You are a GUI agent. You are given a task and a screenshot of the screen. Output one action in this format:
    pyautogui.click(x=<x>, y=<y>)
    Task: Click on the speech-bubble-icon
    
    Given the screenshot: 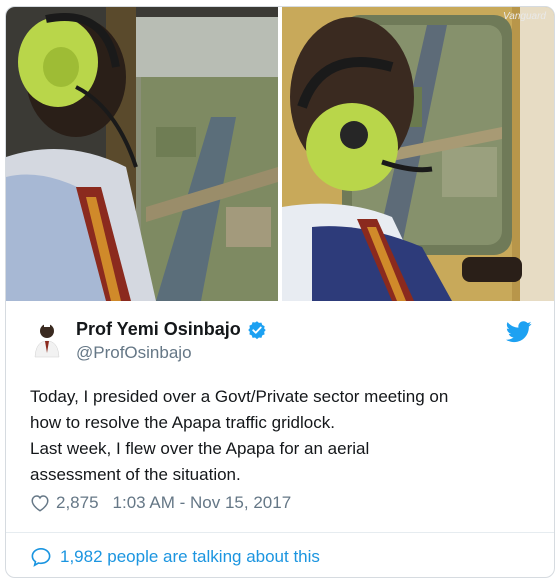 What is the action you would take?
    pyautogui.click(x=41, y=557)
    